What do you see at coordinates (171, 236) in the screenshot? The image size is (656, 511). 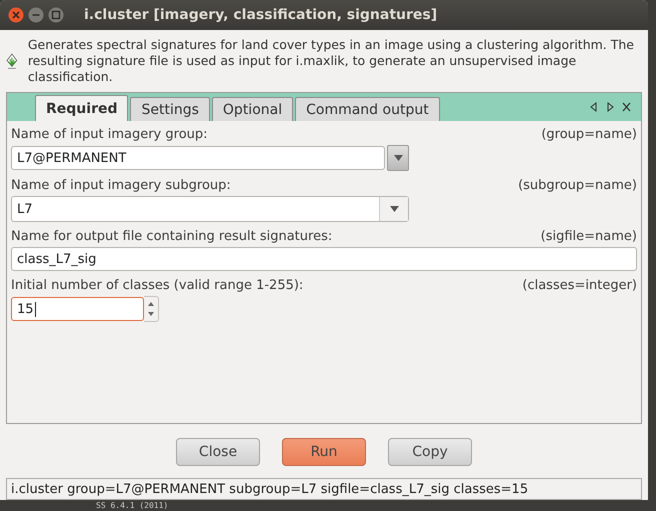 I see `field-label: Name for output file containing result signatures:` at bounding box center [171, 236].